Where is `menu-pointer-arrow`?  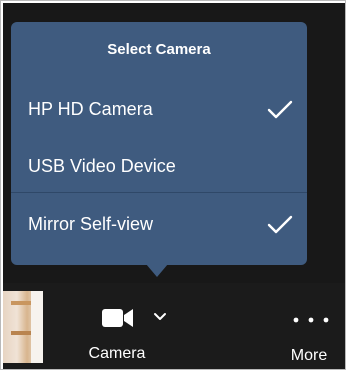
menu-pointer-arrow is located at coordinates (157, 270).